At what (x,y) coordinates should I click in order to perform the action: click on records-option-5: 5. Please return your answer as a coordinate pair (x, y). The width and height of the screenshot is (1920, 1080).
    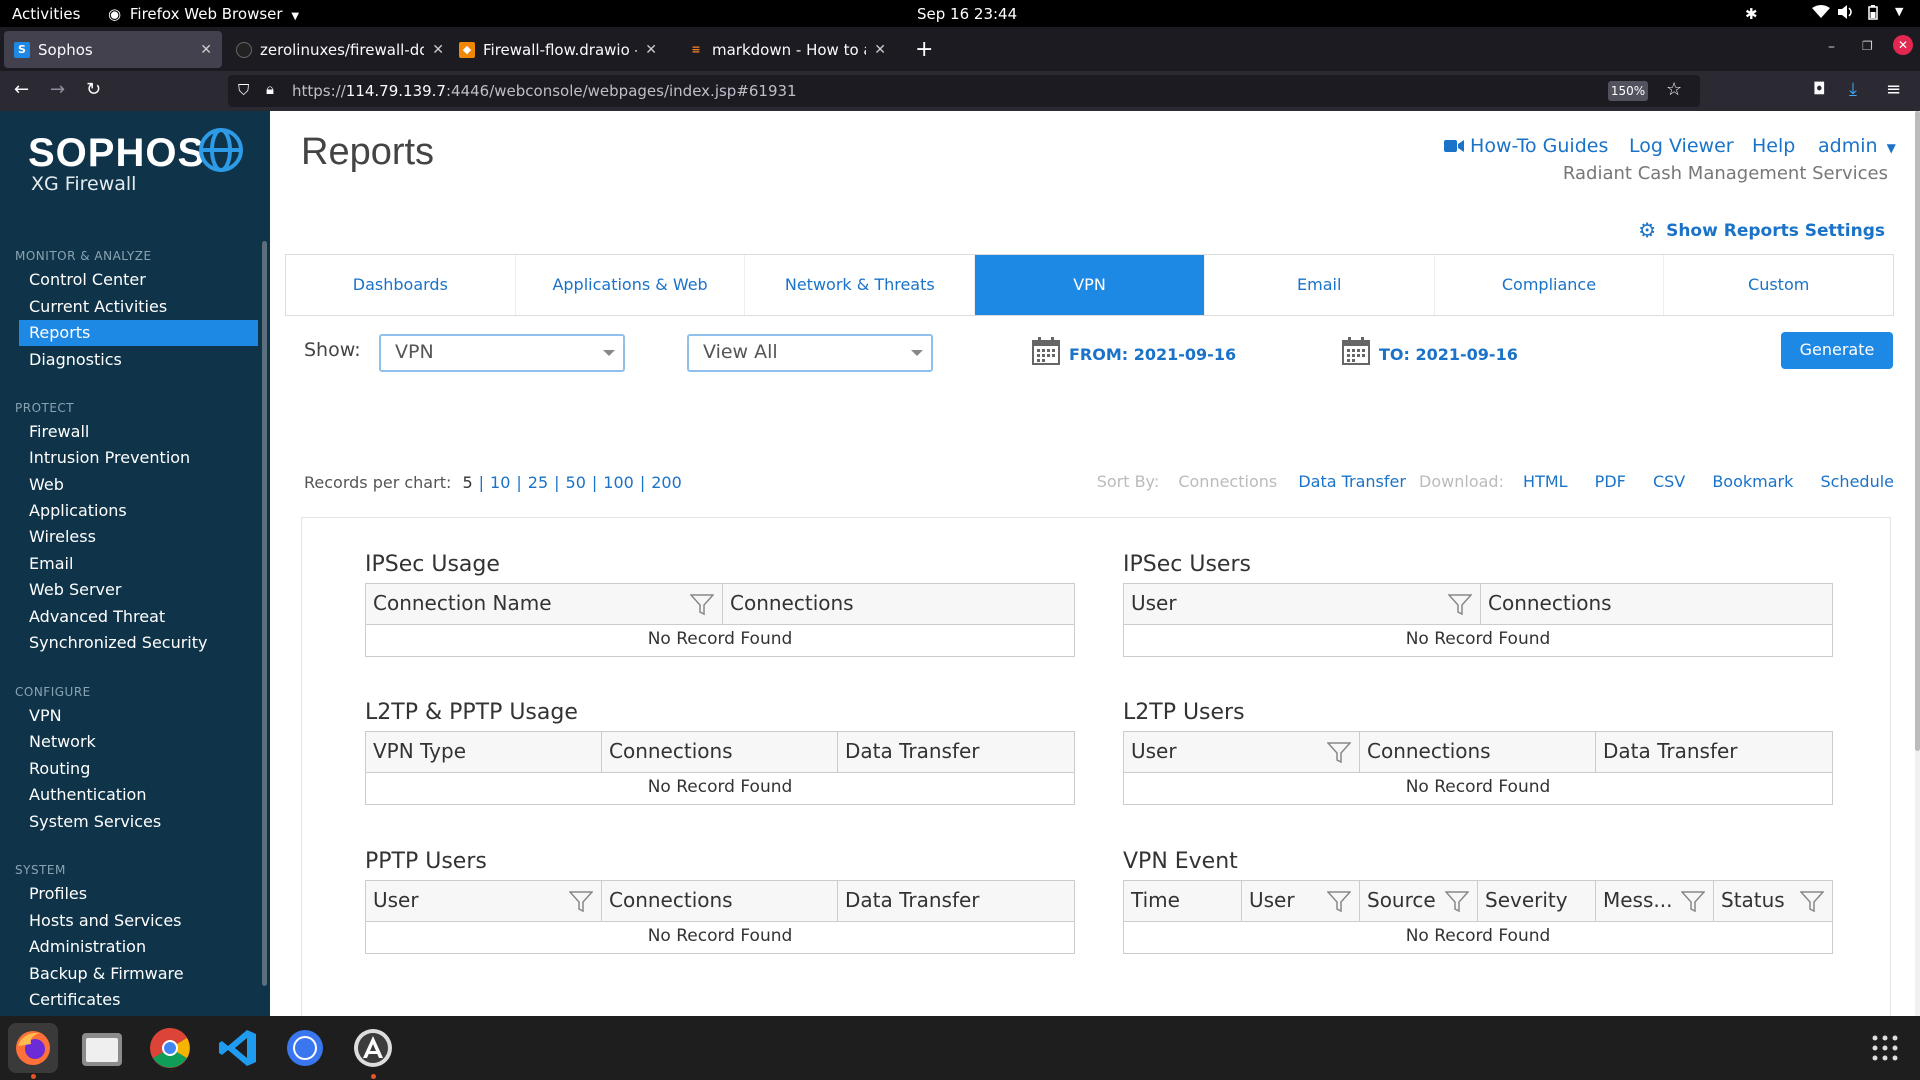
    Looking at the image, I should click on (467, 482).